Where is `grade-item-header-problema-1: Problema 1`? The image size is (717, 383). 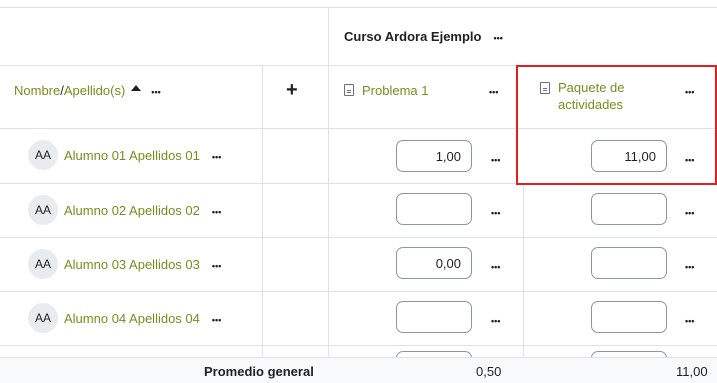
grade-item-header-problema-1: Problema 1 is located at coordinates (429, 90).